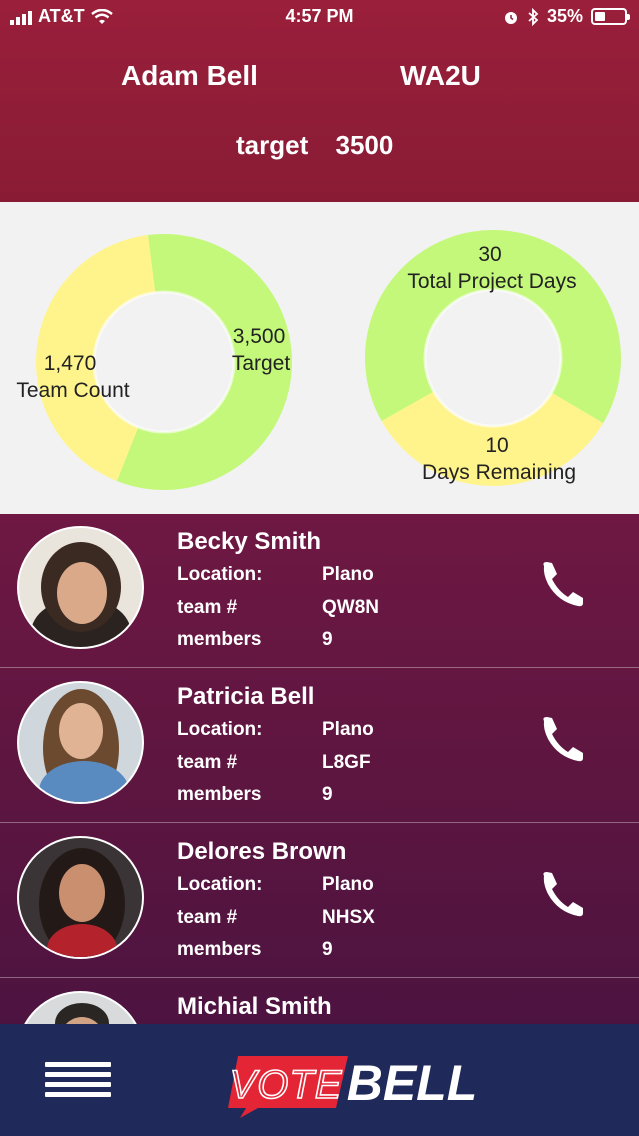  Describe the element at coordinates (261, 363) in the screenshot. I see `team-target-label: Target` at that location.